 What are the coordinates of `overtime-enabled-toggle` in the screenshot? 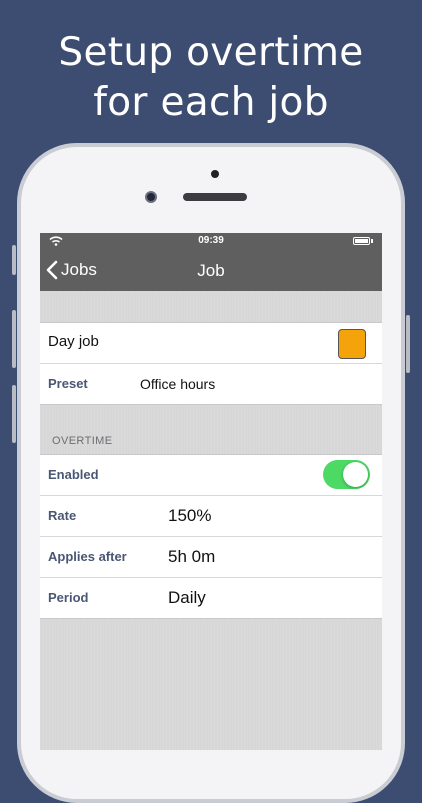 It's located at (346, 474).